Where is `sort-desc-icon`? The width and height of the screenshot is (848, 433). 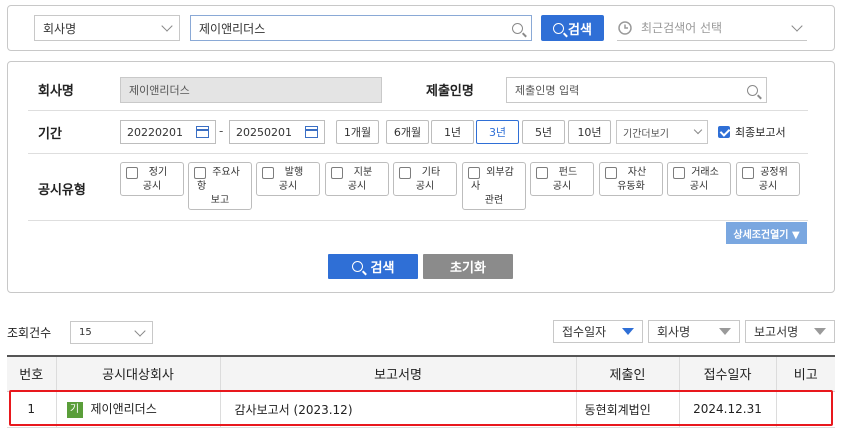
sort-desc-icon is located at coordinates (628, 331).